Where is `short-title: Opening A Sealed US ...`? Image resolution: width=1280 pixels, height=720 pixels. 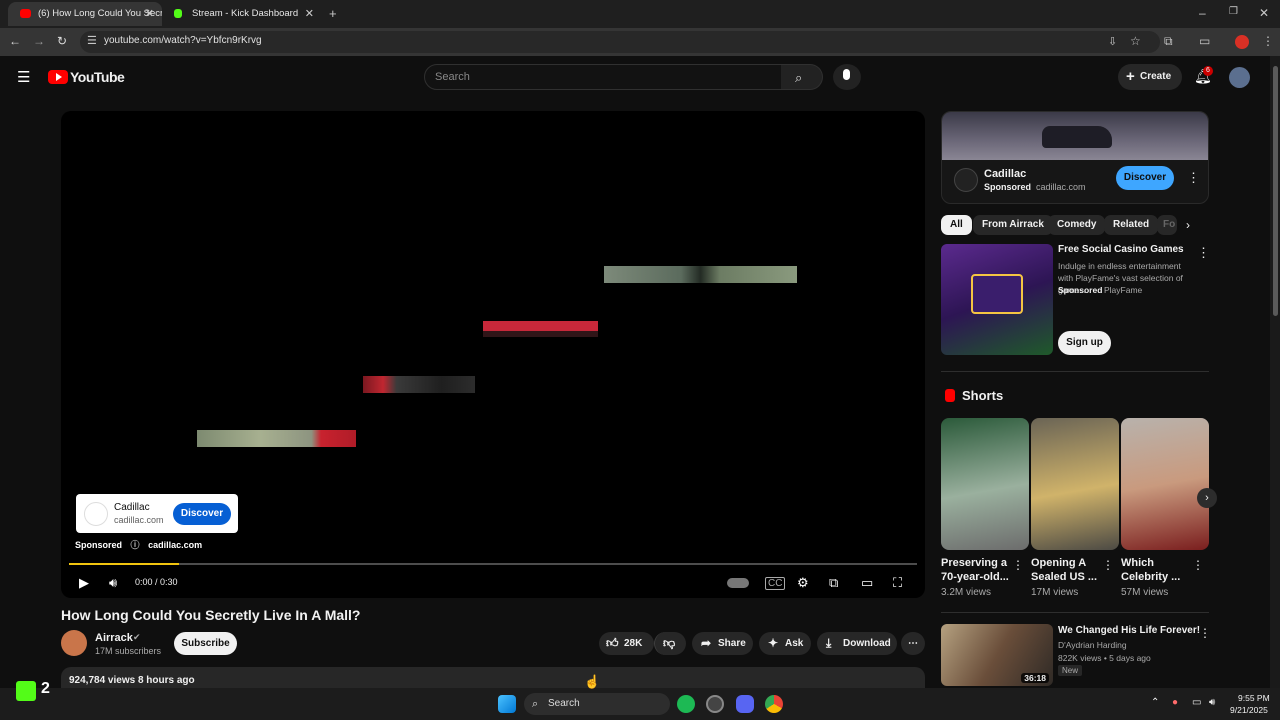 short-title: Opening A Sealed US ... is located at coordinates (1066, 570).